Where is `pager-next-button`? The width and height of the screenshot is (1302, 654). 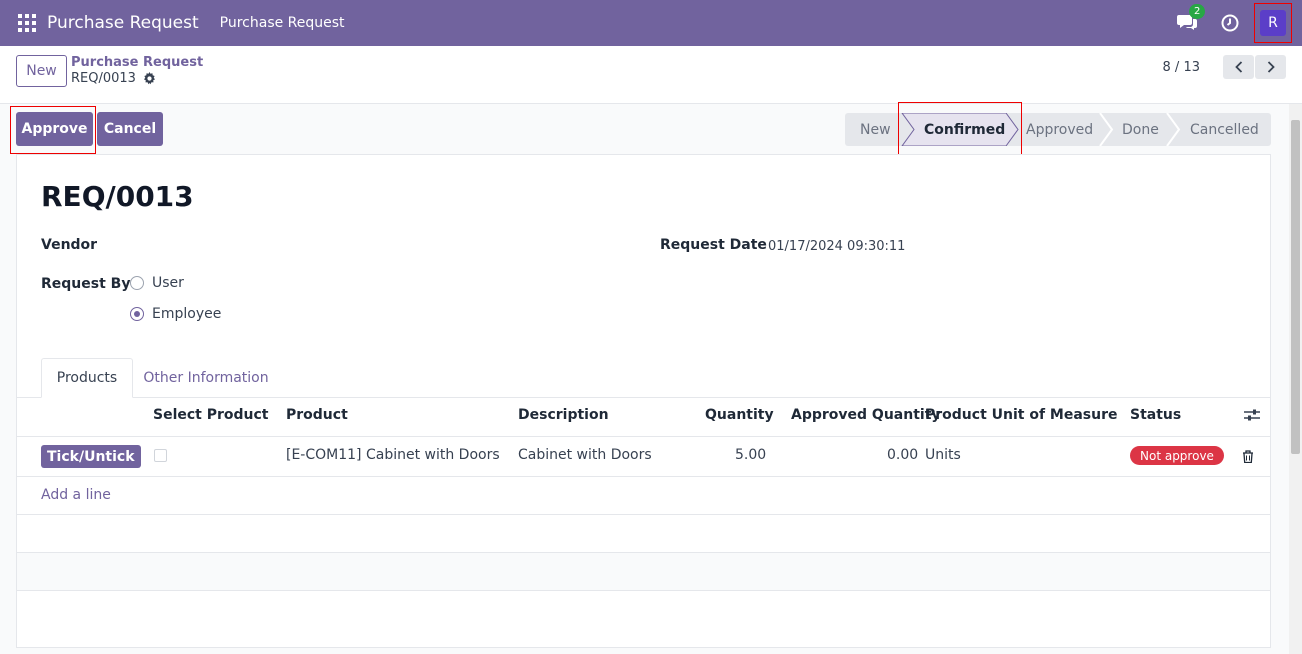
pager-next-button is located at coordinates (1270, 67).